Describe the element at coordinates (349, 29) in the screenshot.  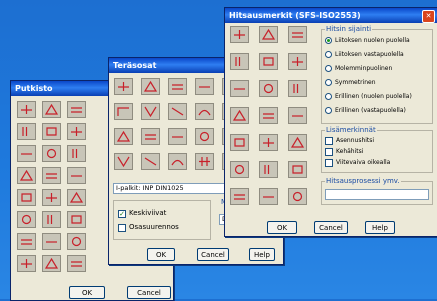
I see `sijainti-title: Hitsin sijainti` at that location.